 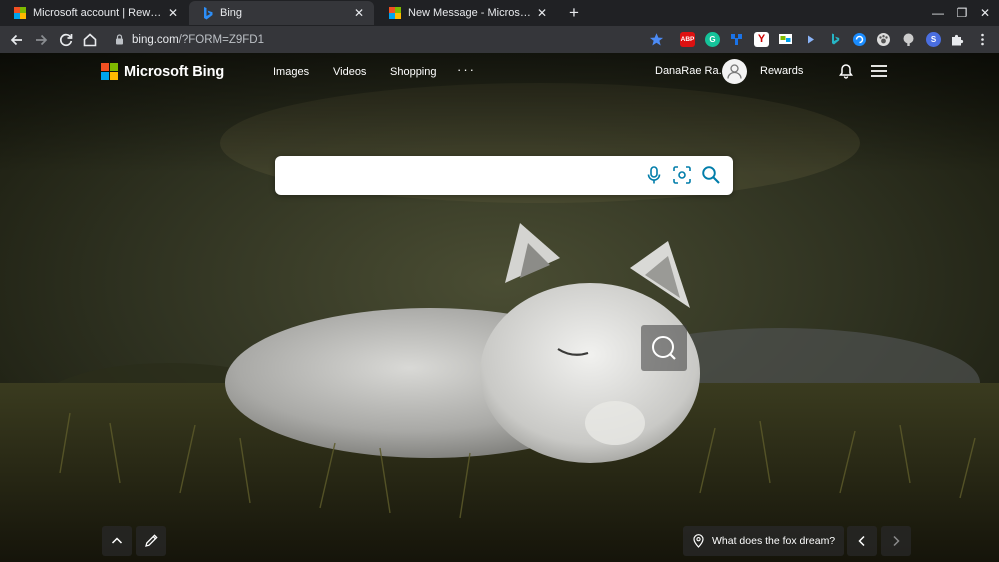 What do you see at coordinates (982, 39) in the screenshot?
I see `kebab-menu-icon` at bounding box center [982, 39].